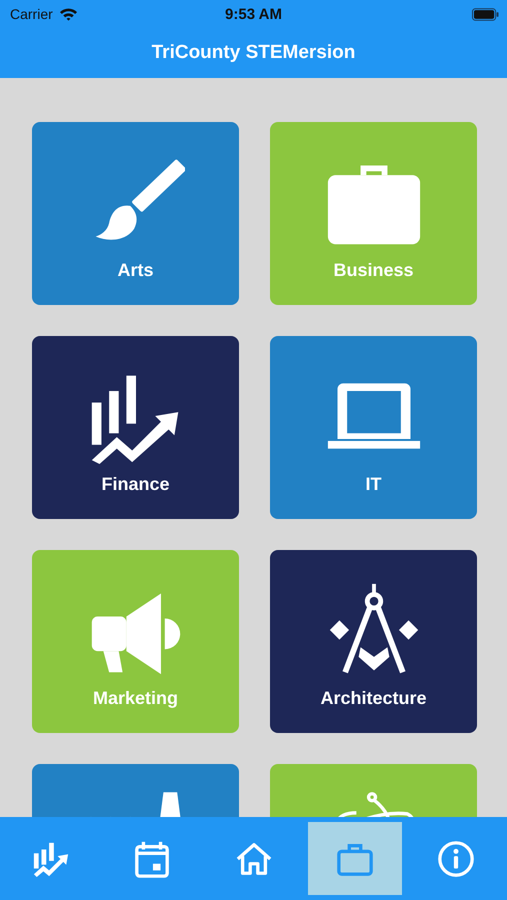  Describe the element at coordinates (485, 14) in the screenshot. I see `battery-icon` at that location.